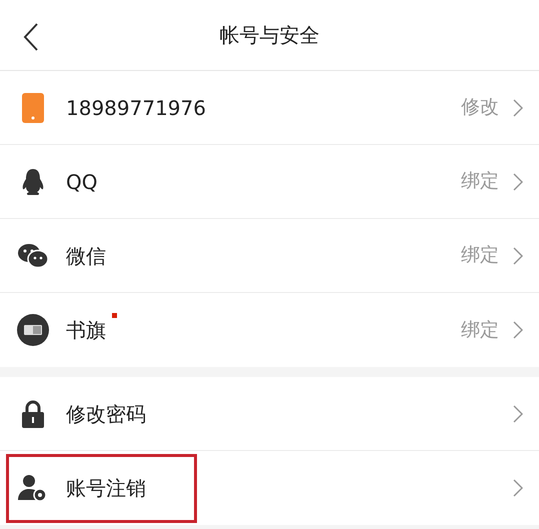 This screenshot has width=539, height=529. Describe the element at coordinates (269, 488) in the screenshot. I see `settings-row: 账号注销` at that location.